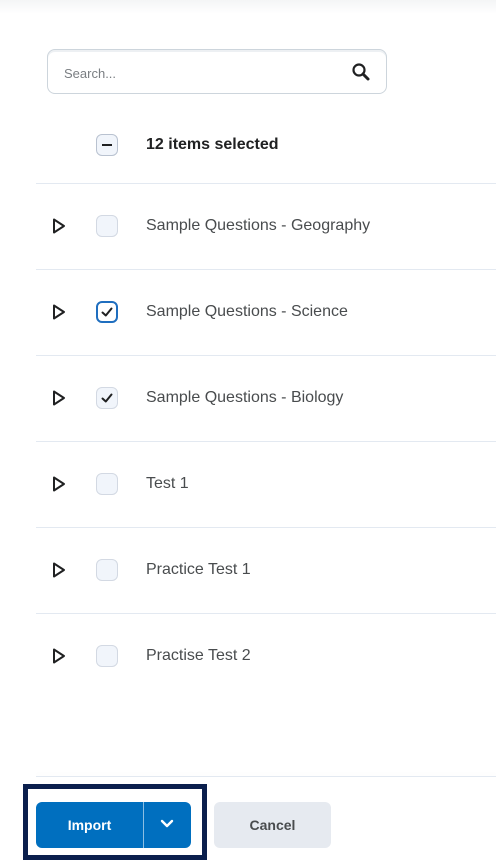 This screenshot has height=860, width=496. I want to click on item-title: Sample Questions - Biology, so click(245, 397).